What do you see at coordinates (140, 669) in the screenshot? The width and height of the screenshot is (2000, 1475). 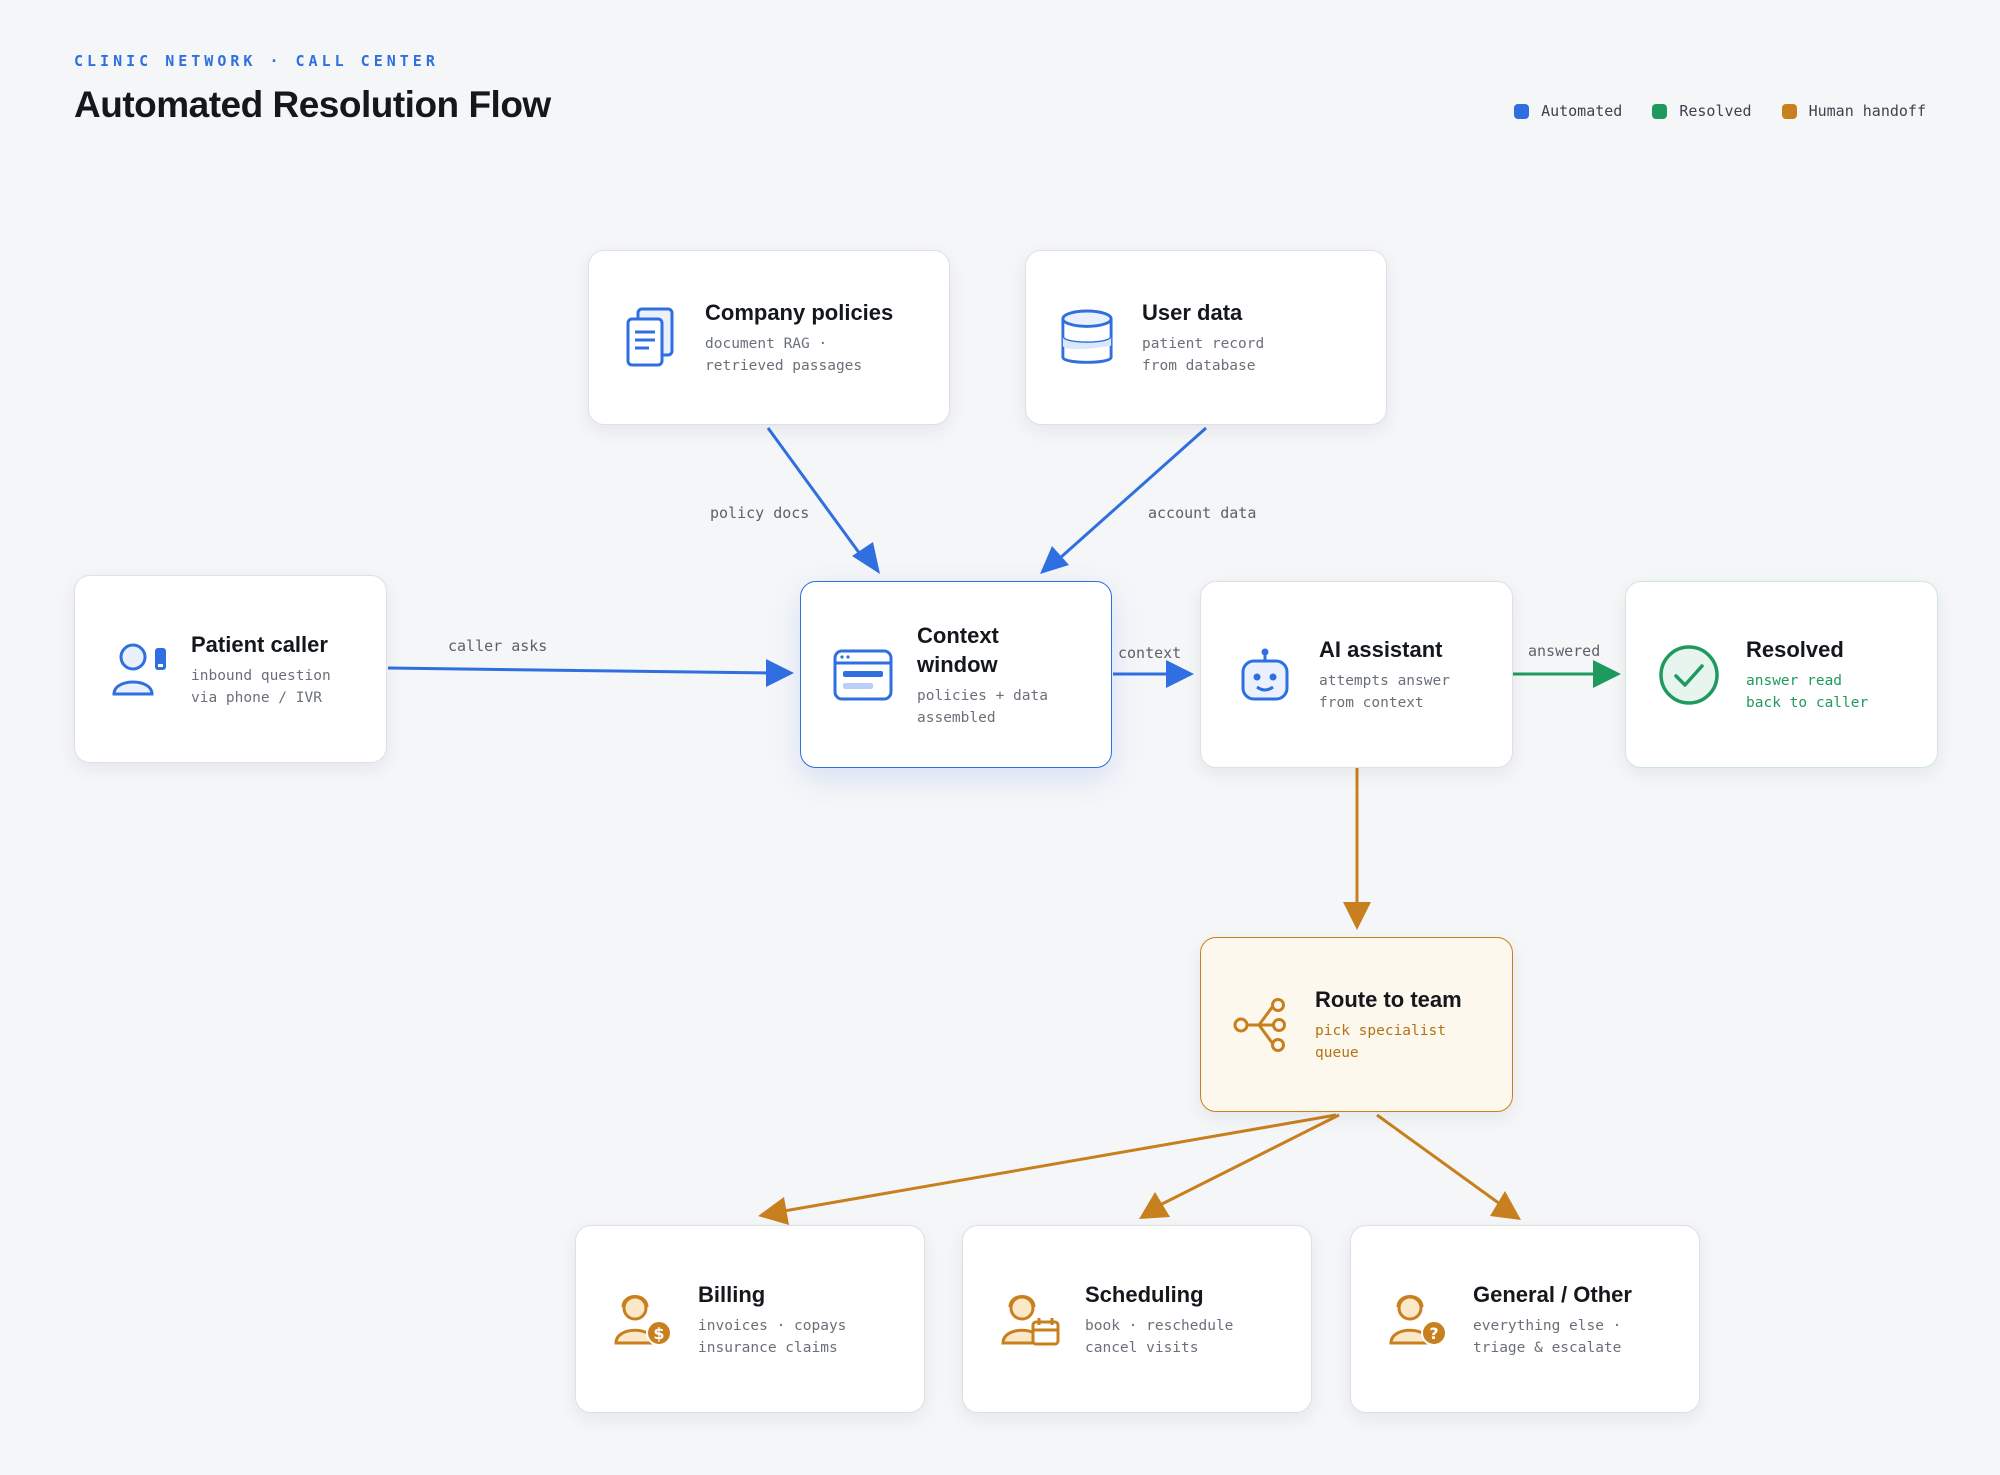 I see `caller-icon` at bounding box center [140, 669].